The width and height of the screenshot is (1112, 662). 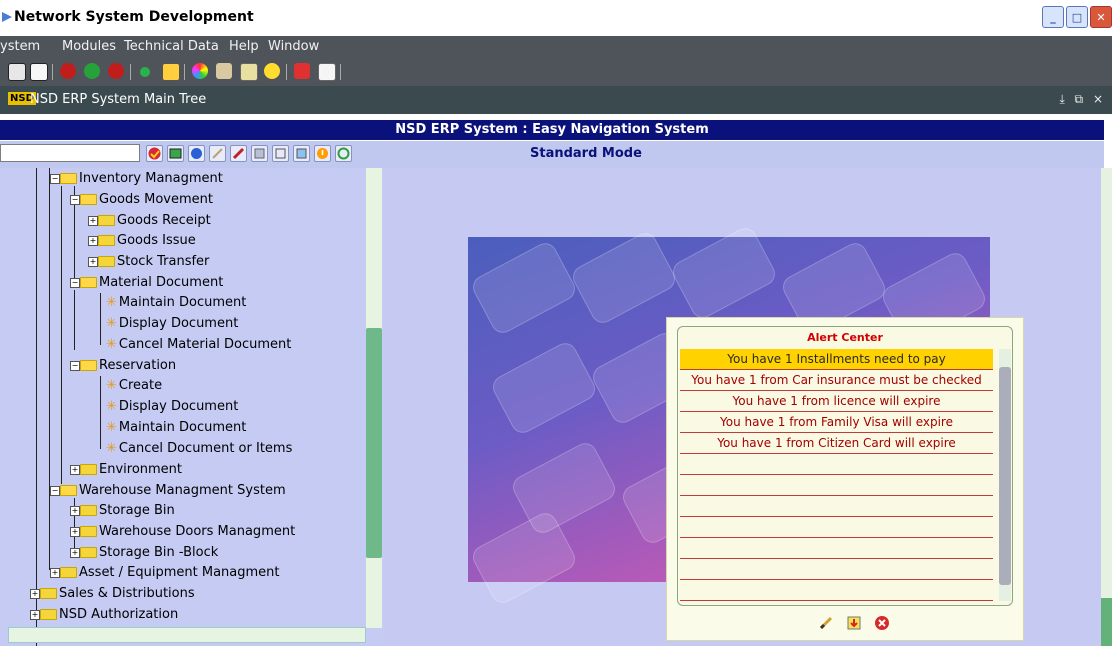 What do you see at coordinates (89, 46) in the screenshot?
I see `menu-modules: Modules` at bounding box center [89, 46].